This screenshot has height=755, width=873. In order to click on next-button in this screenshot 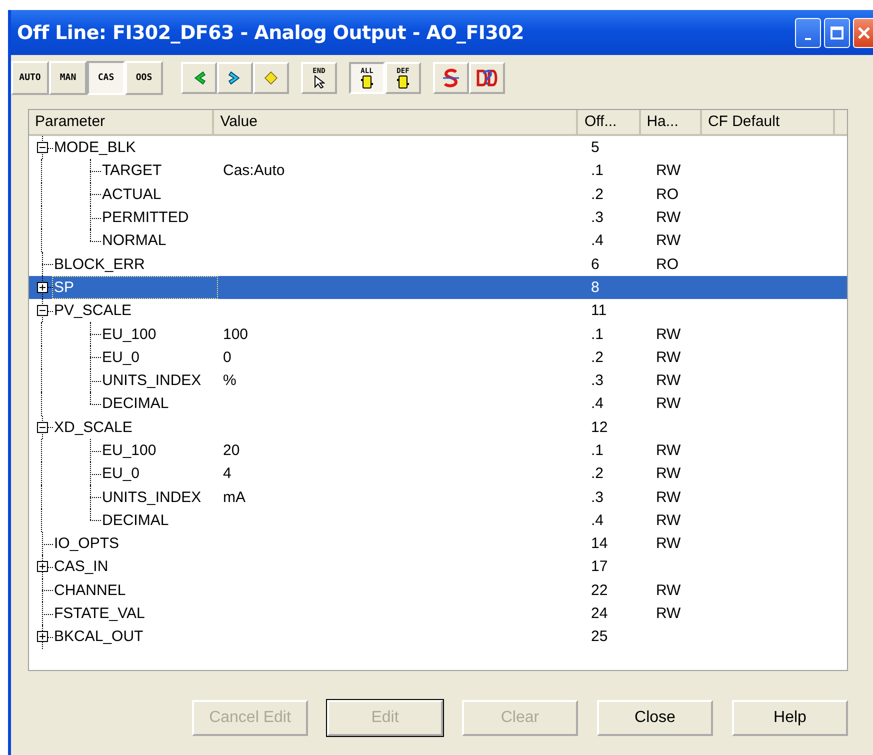, I will do `click(235, 78)`.